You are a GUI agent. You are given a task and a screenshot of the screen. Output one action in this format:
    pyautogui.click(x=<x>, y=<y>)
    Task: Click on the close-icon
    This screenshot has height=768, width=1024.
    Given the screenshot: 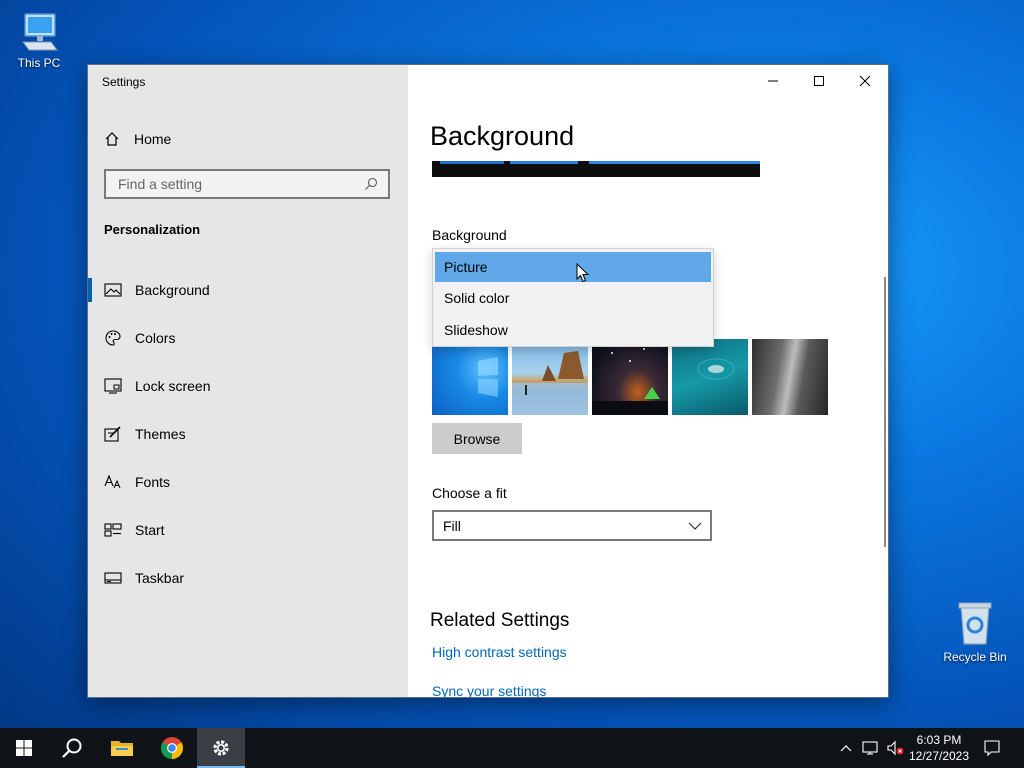 What is the action you would take?
    pyautogui.click(x=865, y=81)
    